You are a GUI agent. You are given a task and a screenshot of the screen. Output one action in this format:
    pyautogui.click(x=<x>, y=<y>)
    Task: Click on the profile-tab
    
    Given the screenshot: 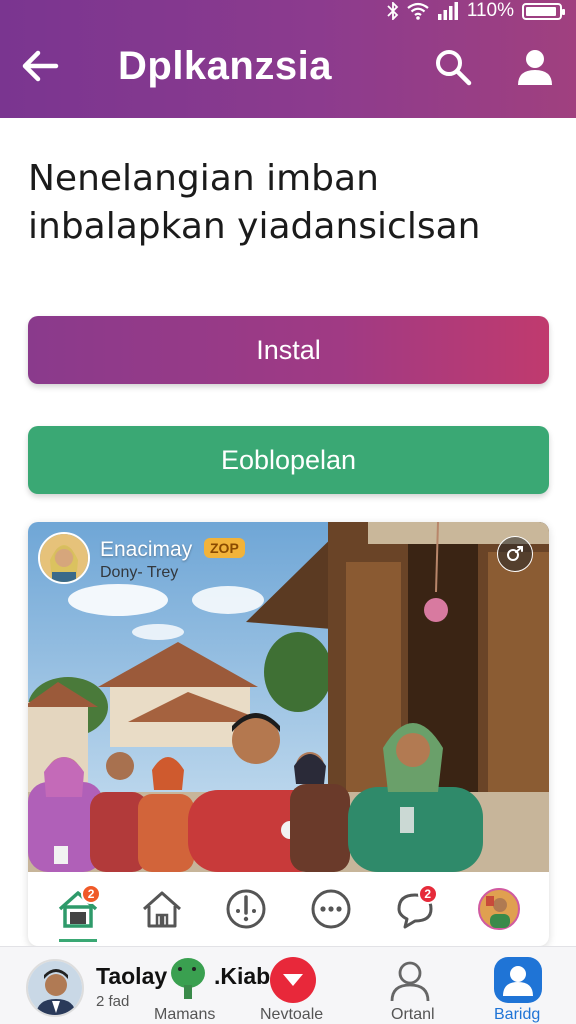 What is the action you would take?
    pyautogui.click(x=499, y=909)
    